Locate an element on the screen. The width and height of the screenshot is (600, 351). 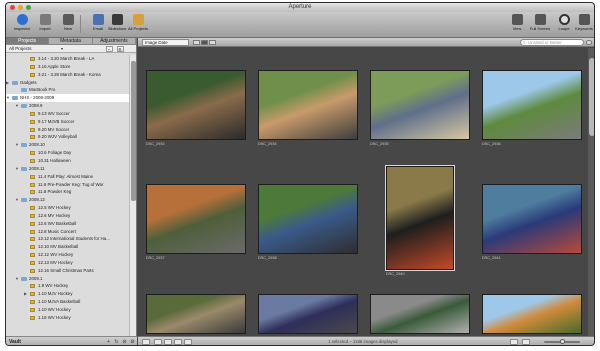
sidebar-project: ▶ 1.10 MJV Hockey is located at coordinates (67, 294).